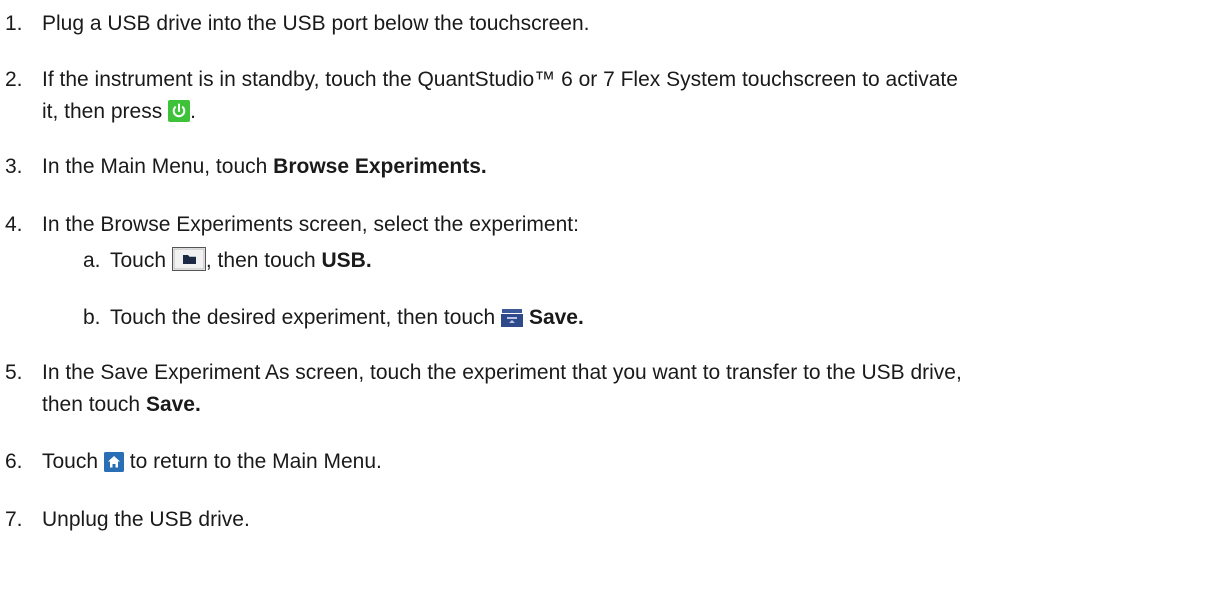 Image resolution: width=1231 pixels, height=602 pixels. I want to click on step-text-plain: Touch the desired experiment, then touch, so click(303, 317).